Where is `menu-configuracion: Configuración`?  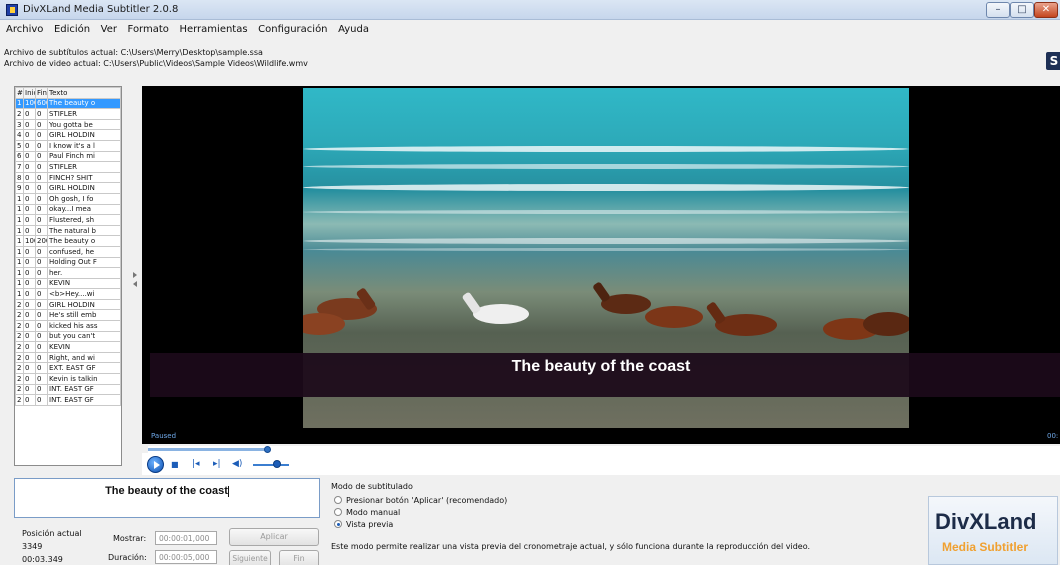 menu-configuracion: Configuración is located at coordinates (292, 28).